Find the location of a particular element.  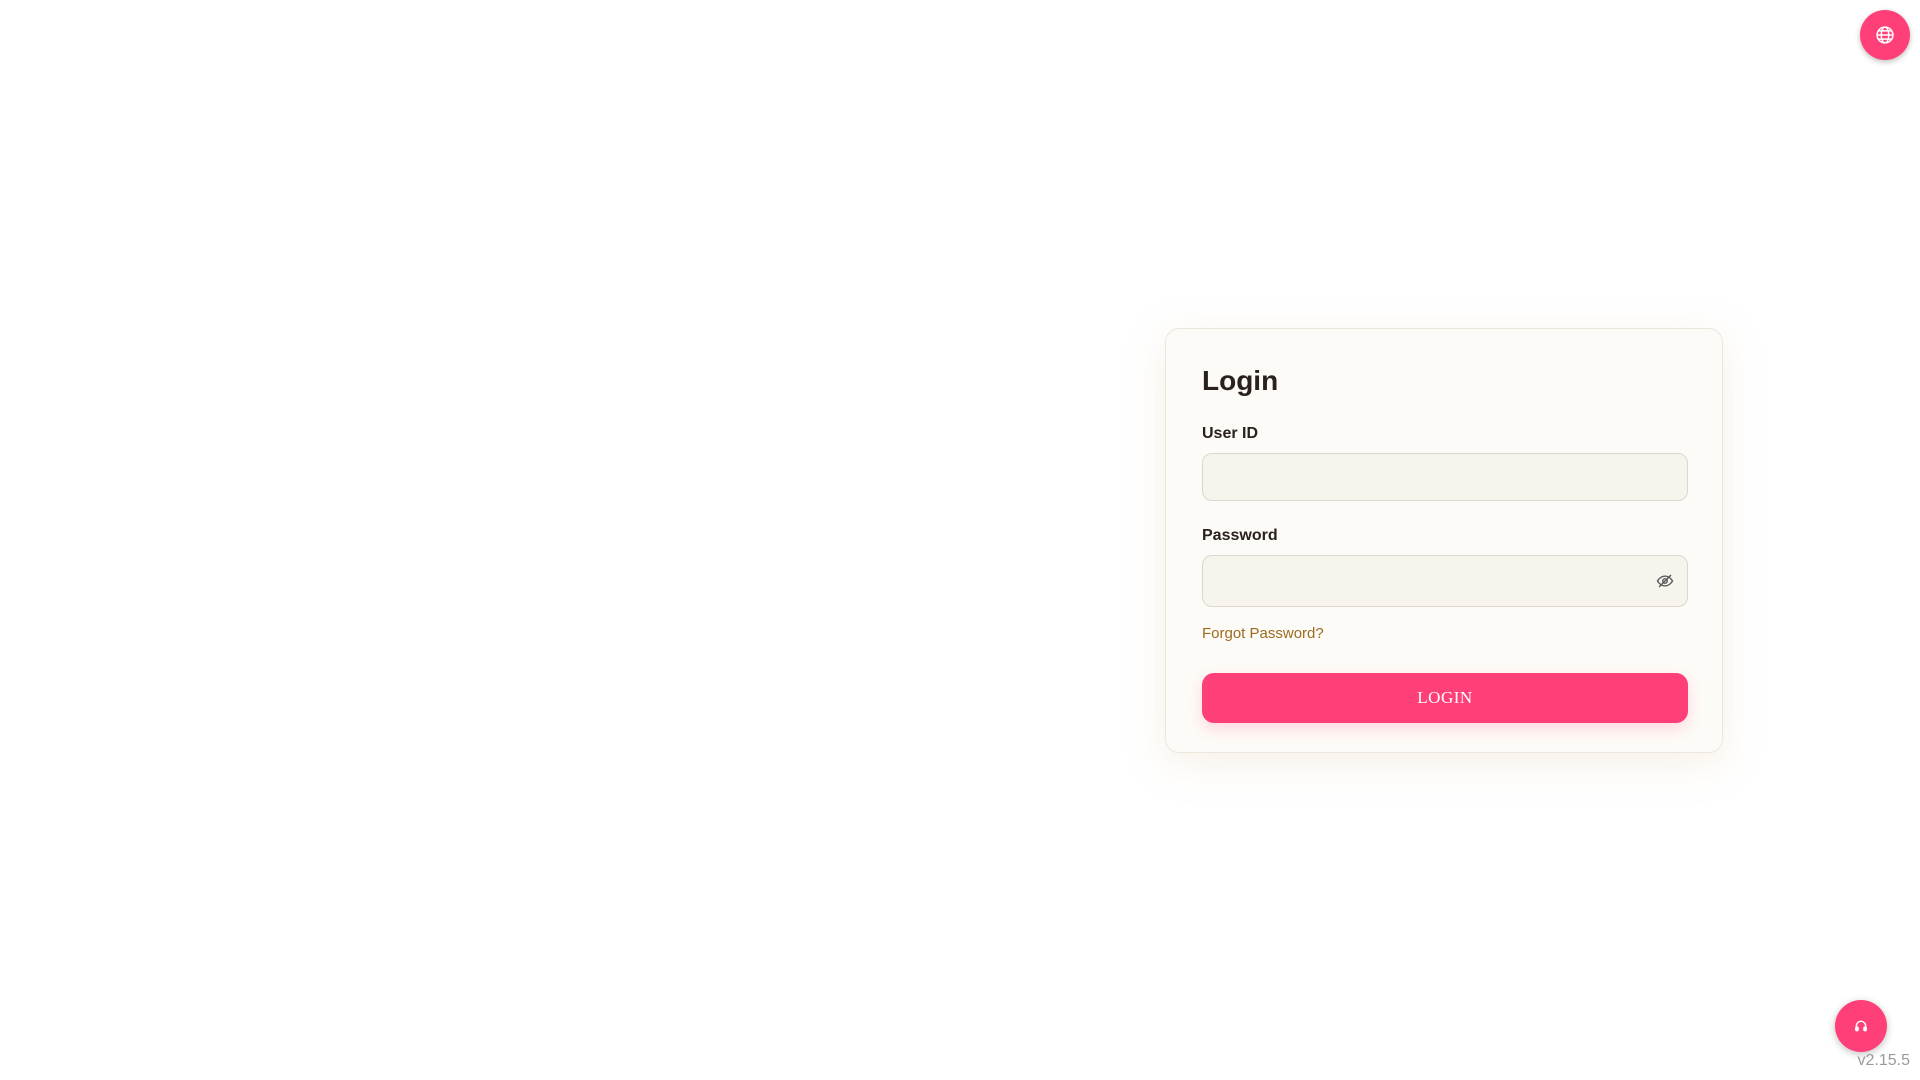

support-button is located at coordinates (1861, 1026).